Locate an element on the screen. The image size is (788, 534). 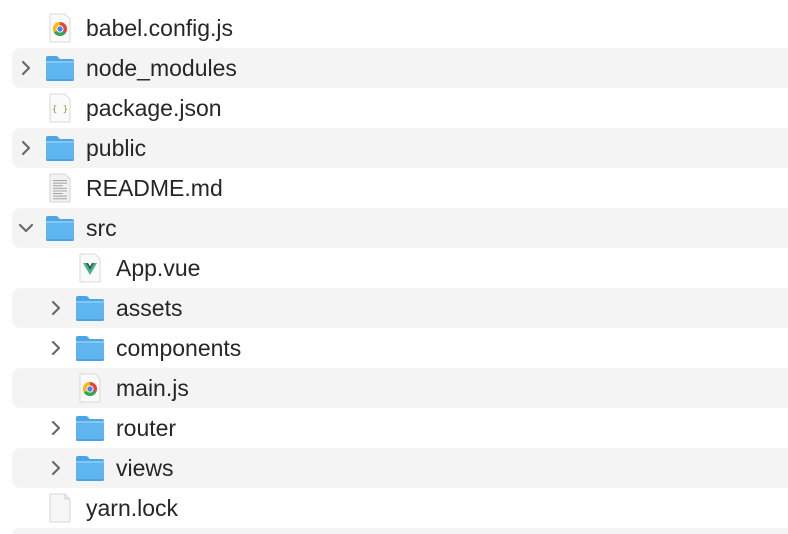
folder-row: node_modules is located at coordinates (400, 68).